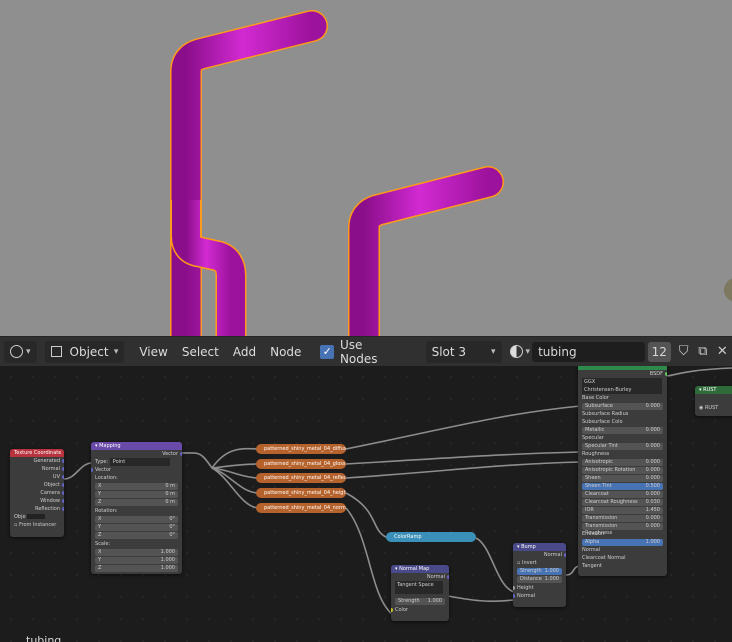 This screenshot has width=732, height=642. Describe the element at coordinates (622, 494) in the screenshot. I see `bsdf-input-row: Clearcoat 0.000` at that location.